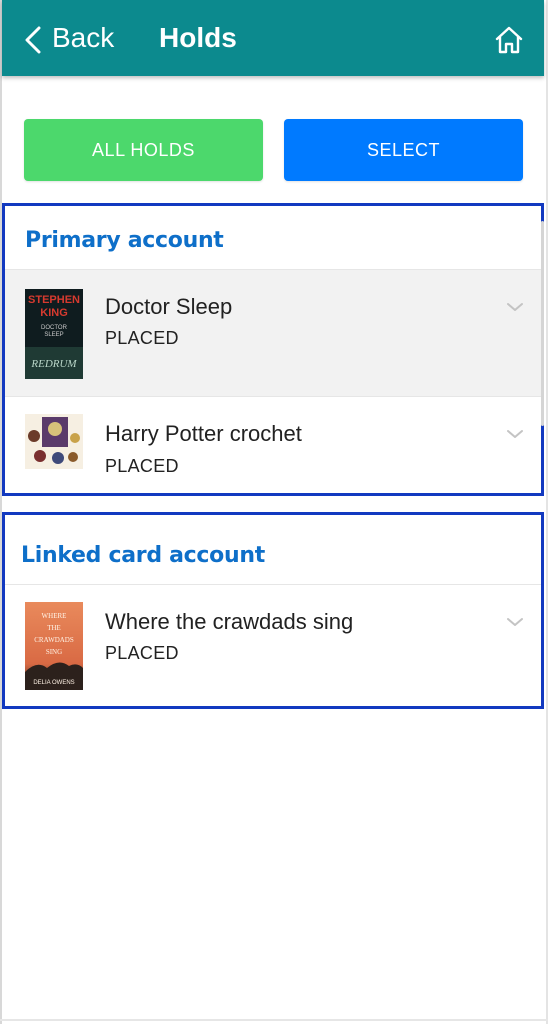 Image resolution: width=548 pixels, height=1024 pixels. What do you see at coordinates (54, 441) in the screenshot?
I see `book-cover-harry-potter-crochet` at bounding box center [54, 441].